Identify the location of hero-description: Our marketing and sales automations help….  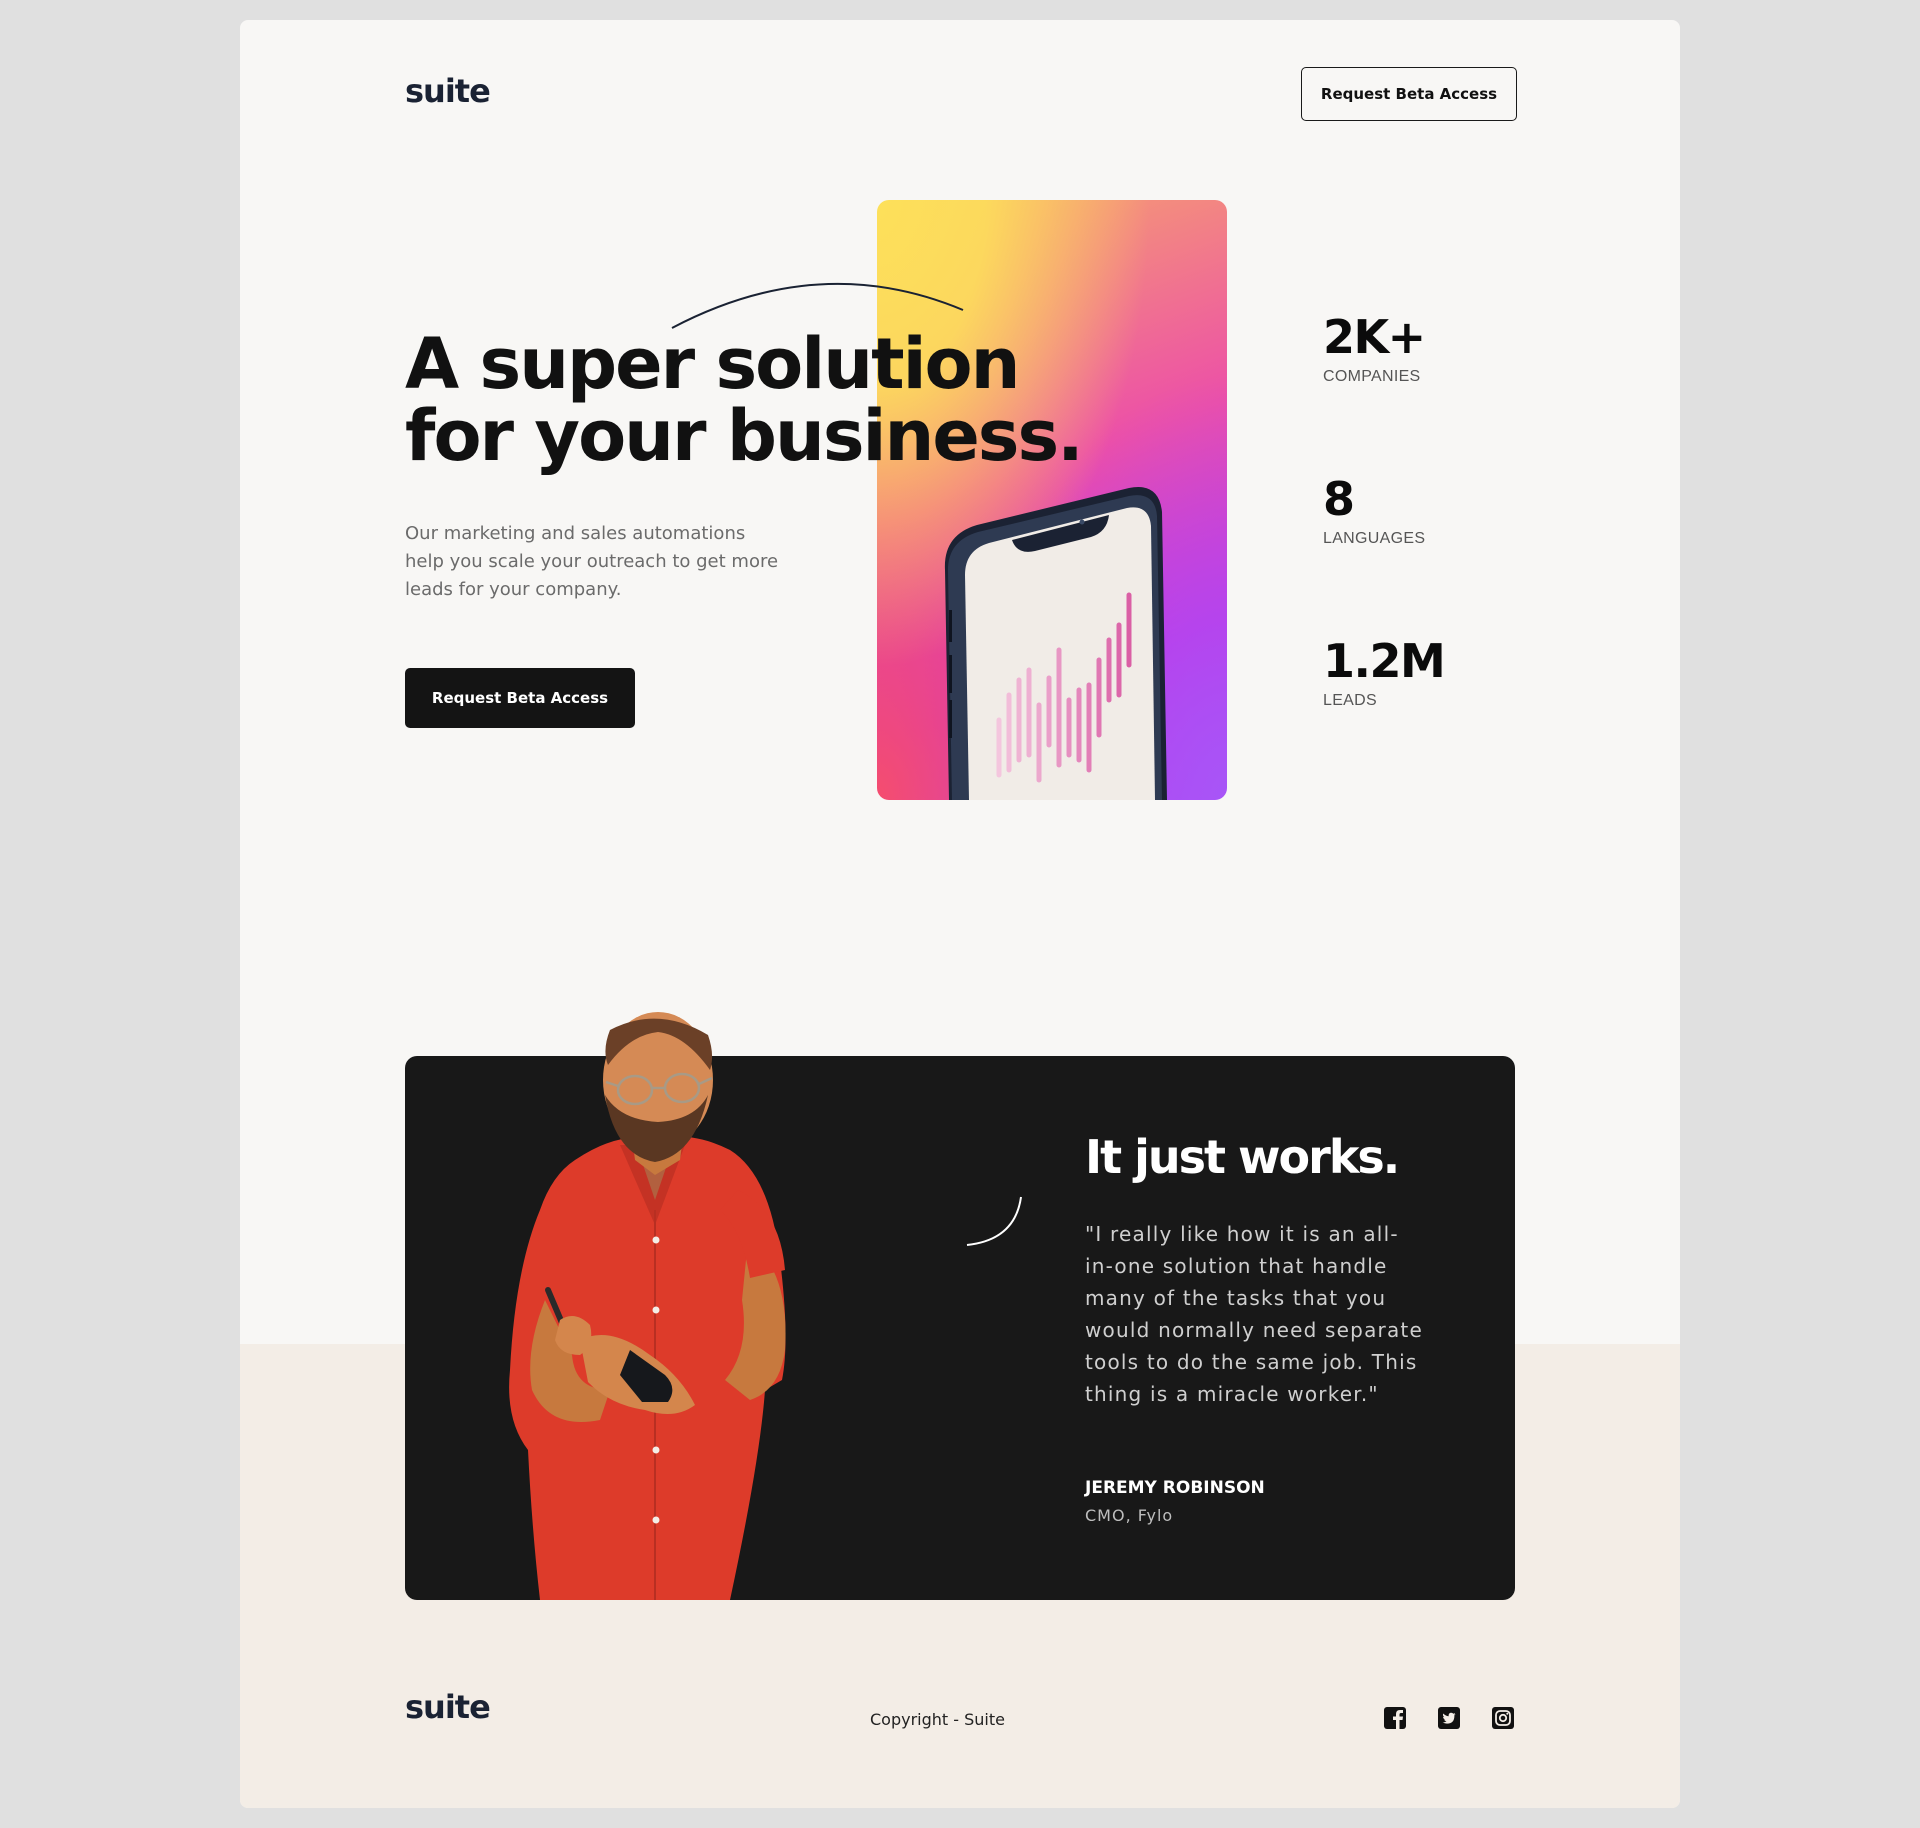
(592, 561).